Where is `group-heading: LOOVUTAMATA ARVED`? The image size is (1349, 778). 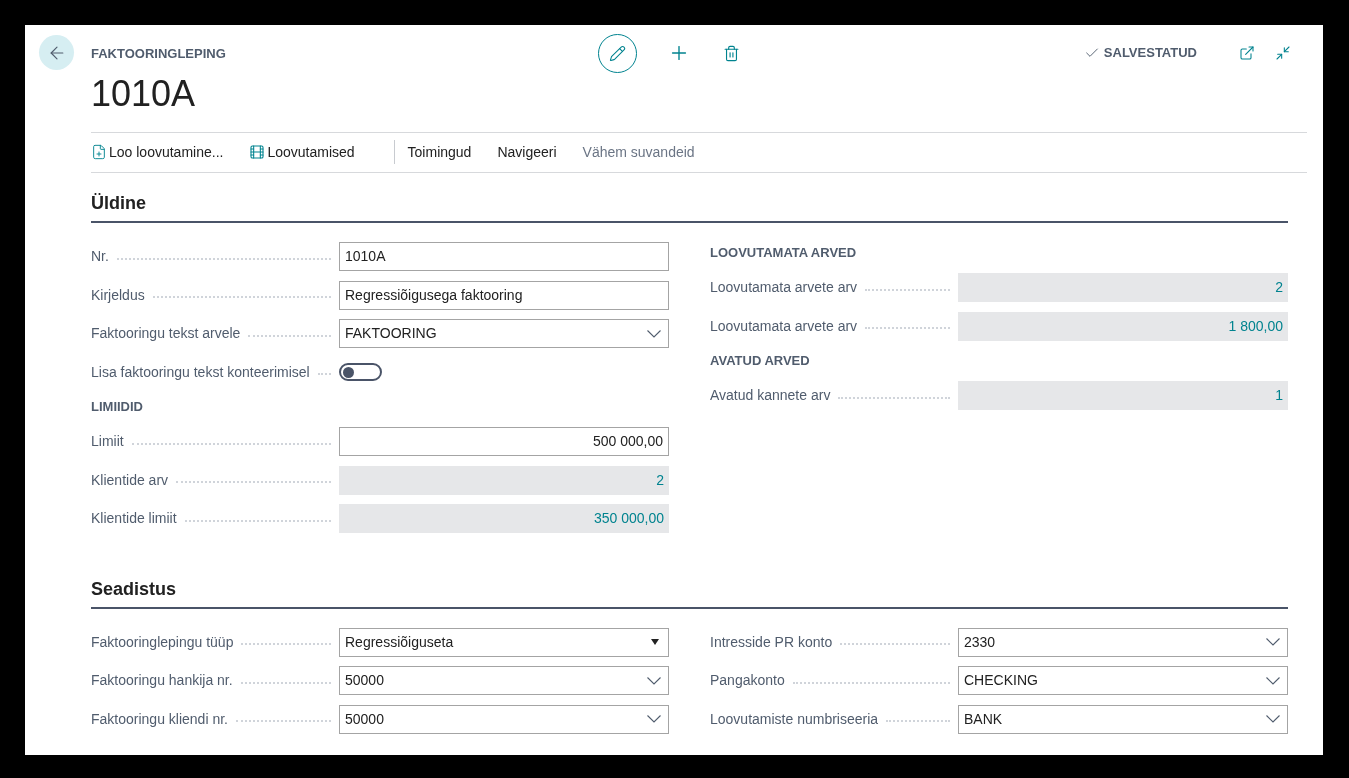
group-heading: LOOVUTAMATA ARVED is located at coordinates (783, 253).